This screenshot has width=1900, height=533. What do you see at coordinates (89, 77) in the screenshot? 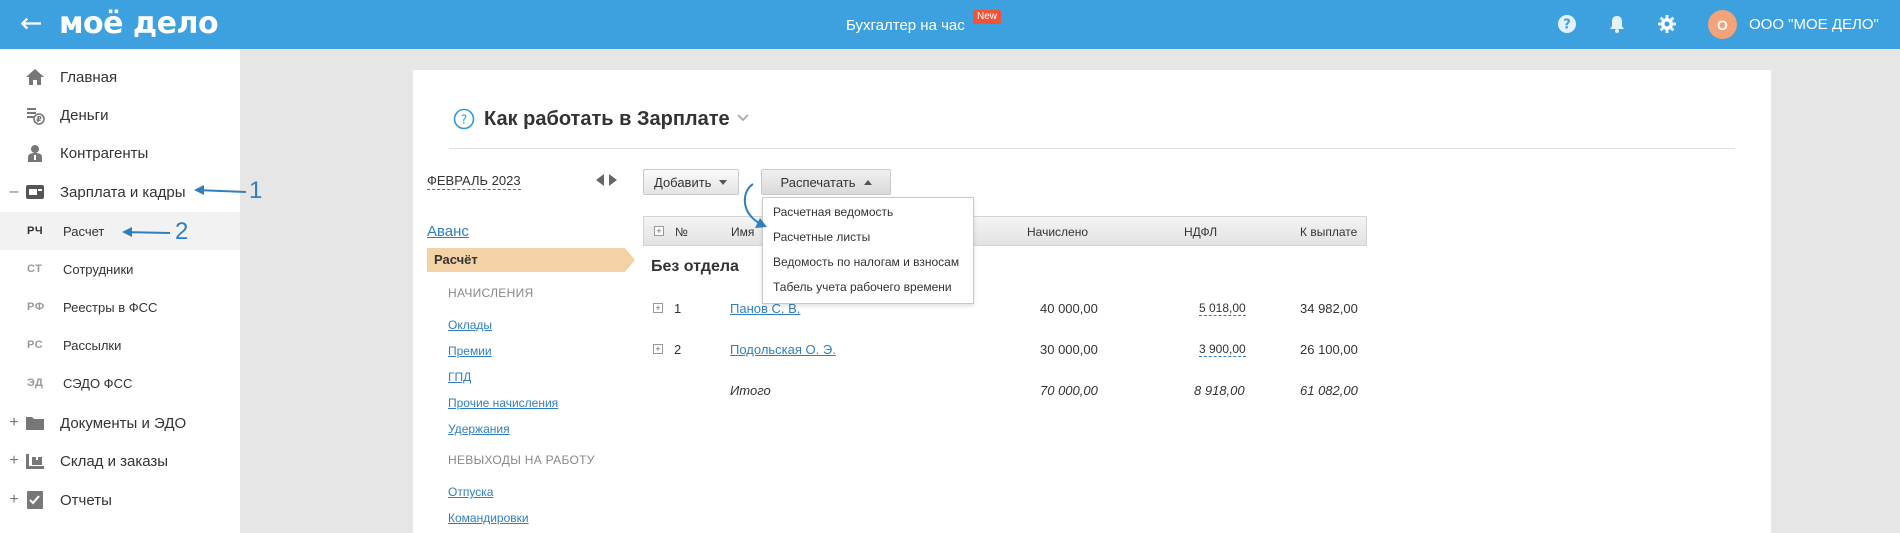
I see `sidebar-item-label: Главная` at bounding box center [89, 77].